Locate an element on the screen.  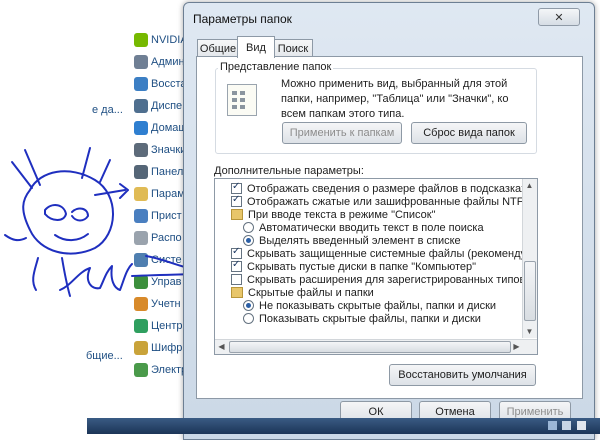
control-panel-item: Центр is located at coordinates (158, 326).